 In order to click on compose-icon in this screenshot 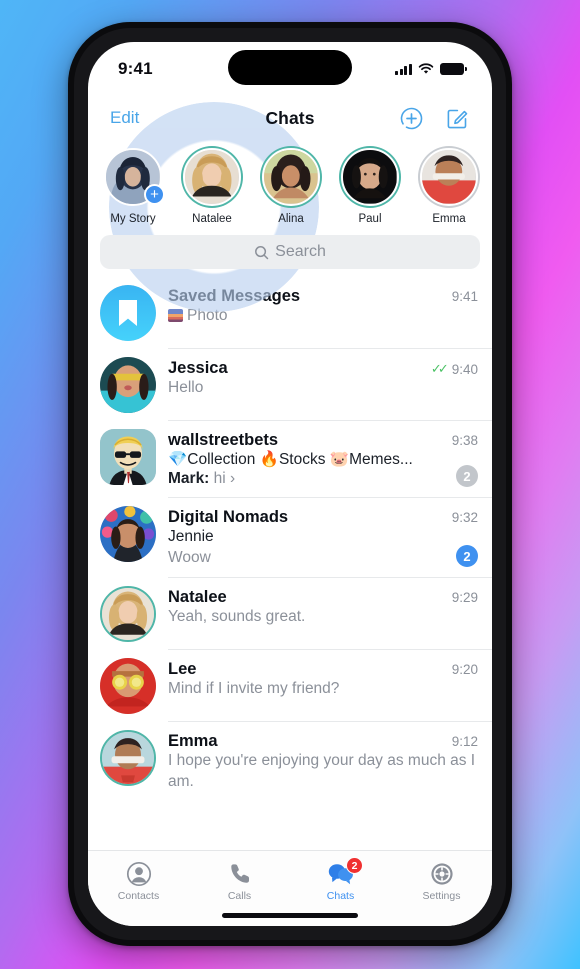, I will do `click(457, 118)`.